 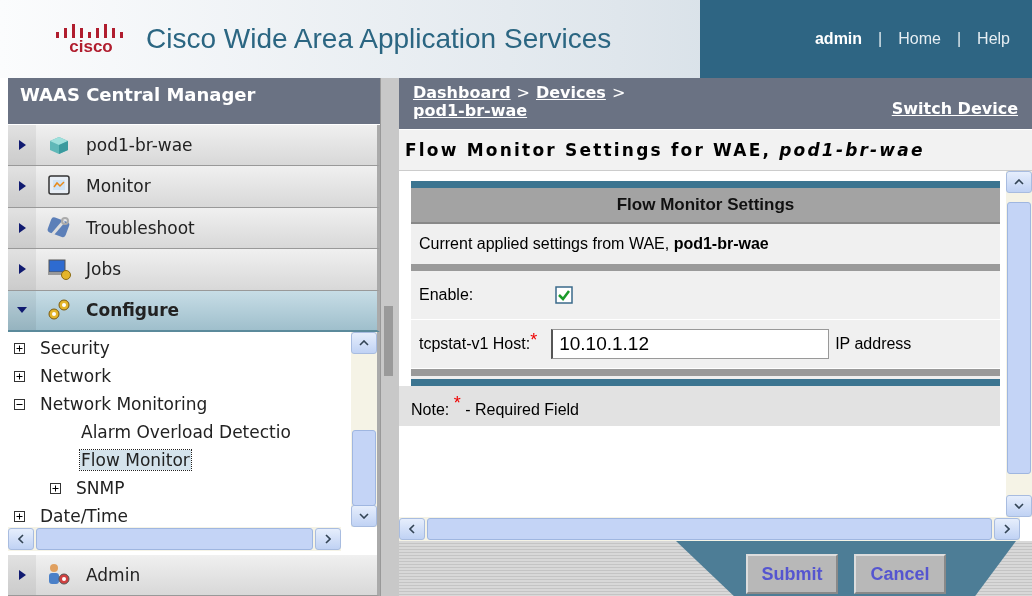 What do you see at coordinates (194, 145) in the screenshot?
I see `accordion-item: pod1-br-wae` at bounding box center [194, 145].